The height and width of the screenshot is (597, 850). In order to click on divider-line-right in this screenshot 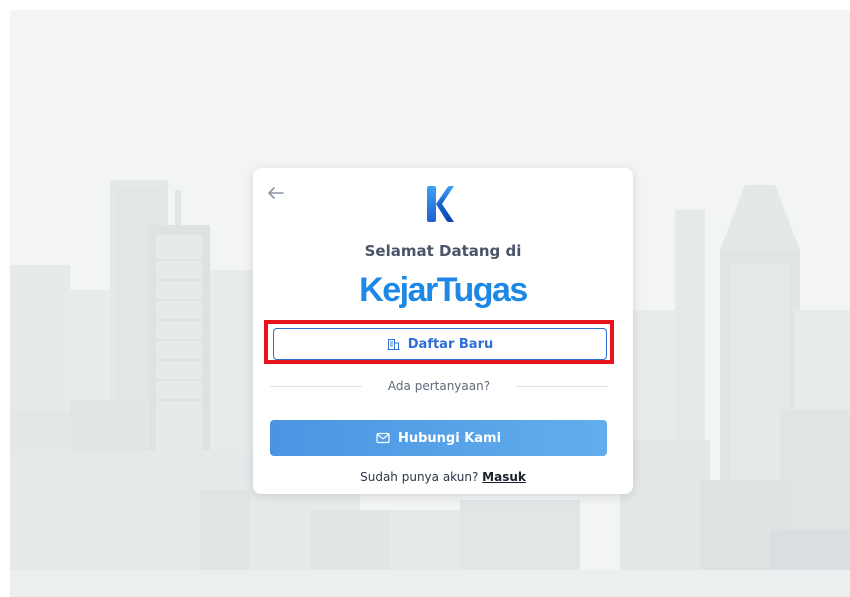, I will do `click(562, 386)`.